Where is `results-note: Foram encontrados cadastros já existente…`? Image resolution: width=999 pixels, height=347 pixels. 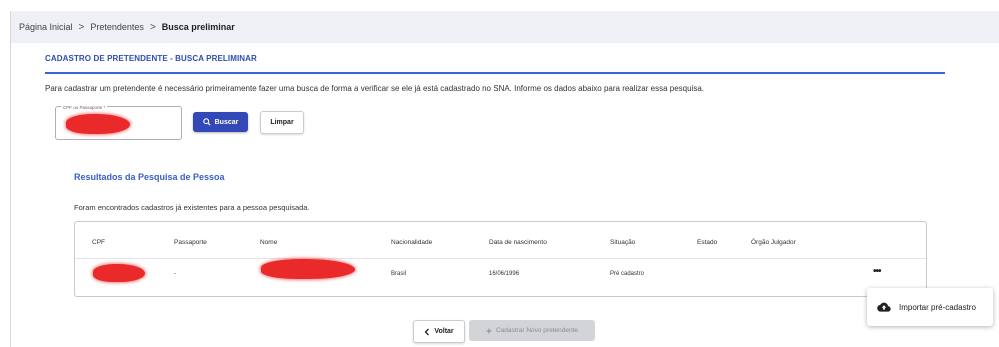 results-note: Foram encontrados cadastros já existente… is located at coordinates (192, 207).